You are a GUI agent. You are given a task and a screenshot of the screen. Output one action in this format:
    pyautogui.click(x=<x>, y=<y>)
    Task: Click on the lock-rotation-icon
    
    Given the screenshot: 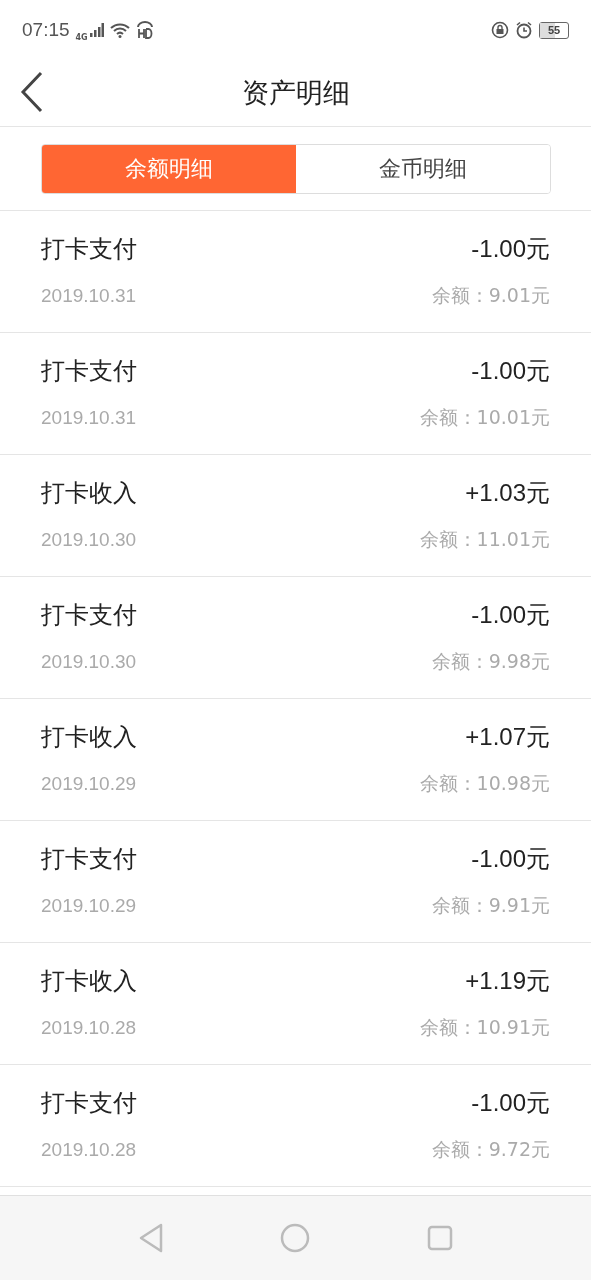 What is the action you would take?
    pyautogui.click(x=500, y=30)
    